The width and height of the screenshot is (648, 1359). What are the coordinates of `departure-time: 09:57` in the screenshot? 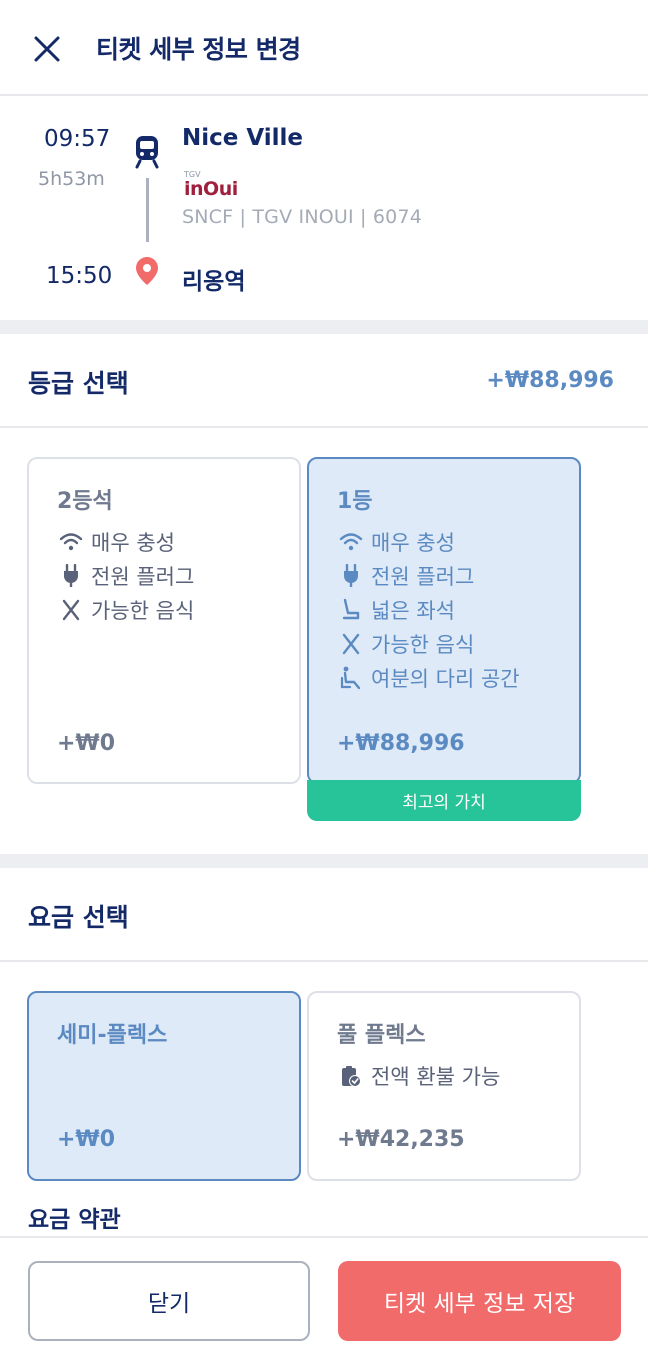 It's located at (77, 139).